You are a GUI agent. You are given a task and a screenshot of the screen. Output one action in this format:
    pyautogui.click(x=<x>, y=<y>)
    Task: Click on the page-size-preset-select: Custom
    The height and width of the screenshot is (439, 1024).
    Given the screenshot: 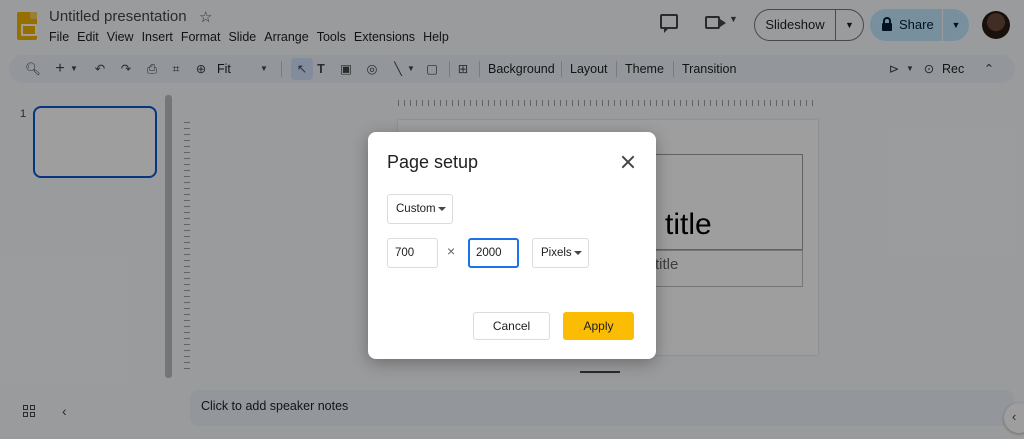 What is the action you would take?
    pyautogui.click(x=420, y=209)
    